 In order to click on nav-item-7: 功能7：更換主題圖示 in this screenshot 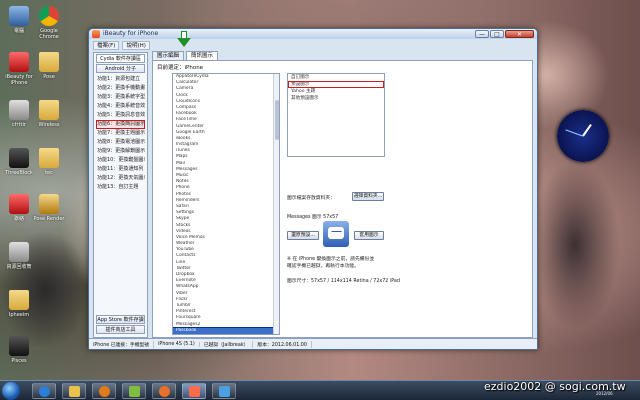, I will do `click(120, 133)`.